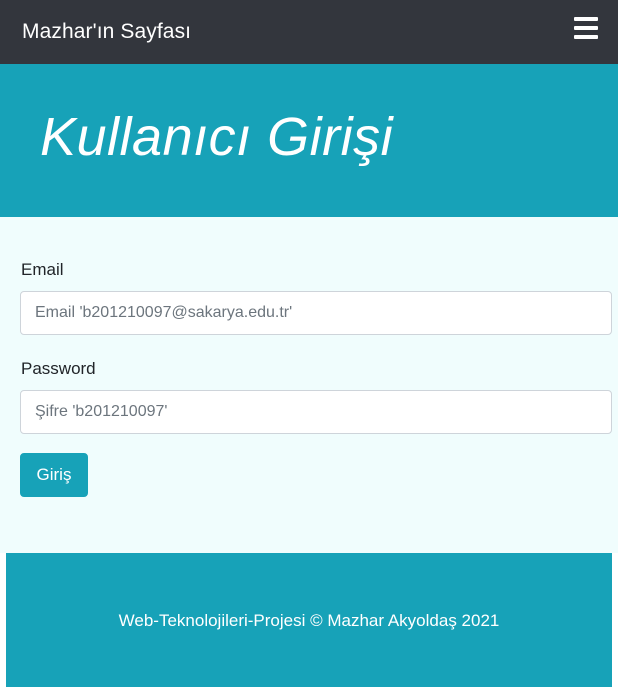 This screenshot has height=692, width=618. I want to click on password-input, so click(316, 412).